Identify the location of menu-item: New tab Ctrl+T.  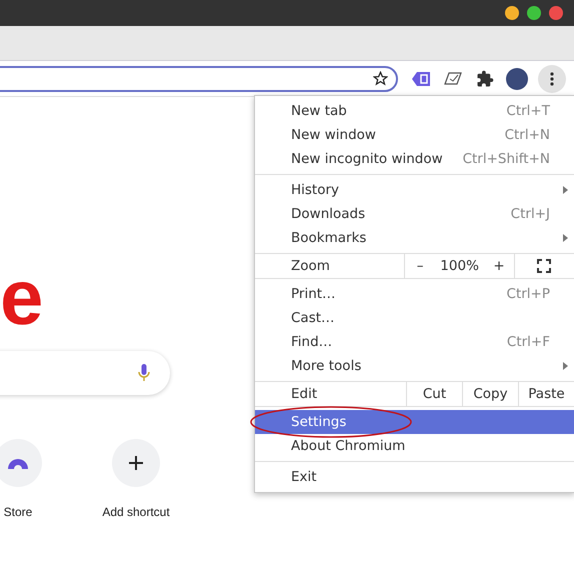
(414, 111).